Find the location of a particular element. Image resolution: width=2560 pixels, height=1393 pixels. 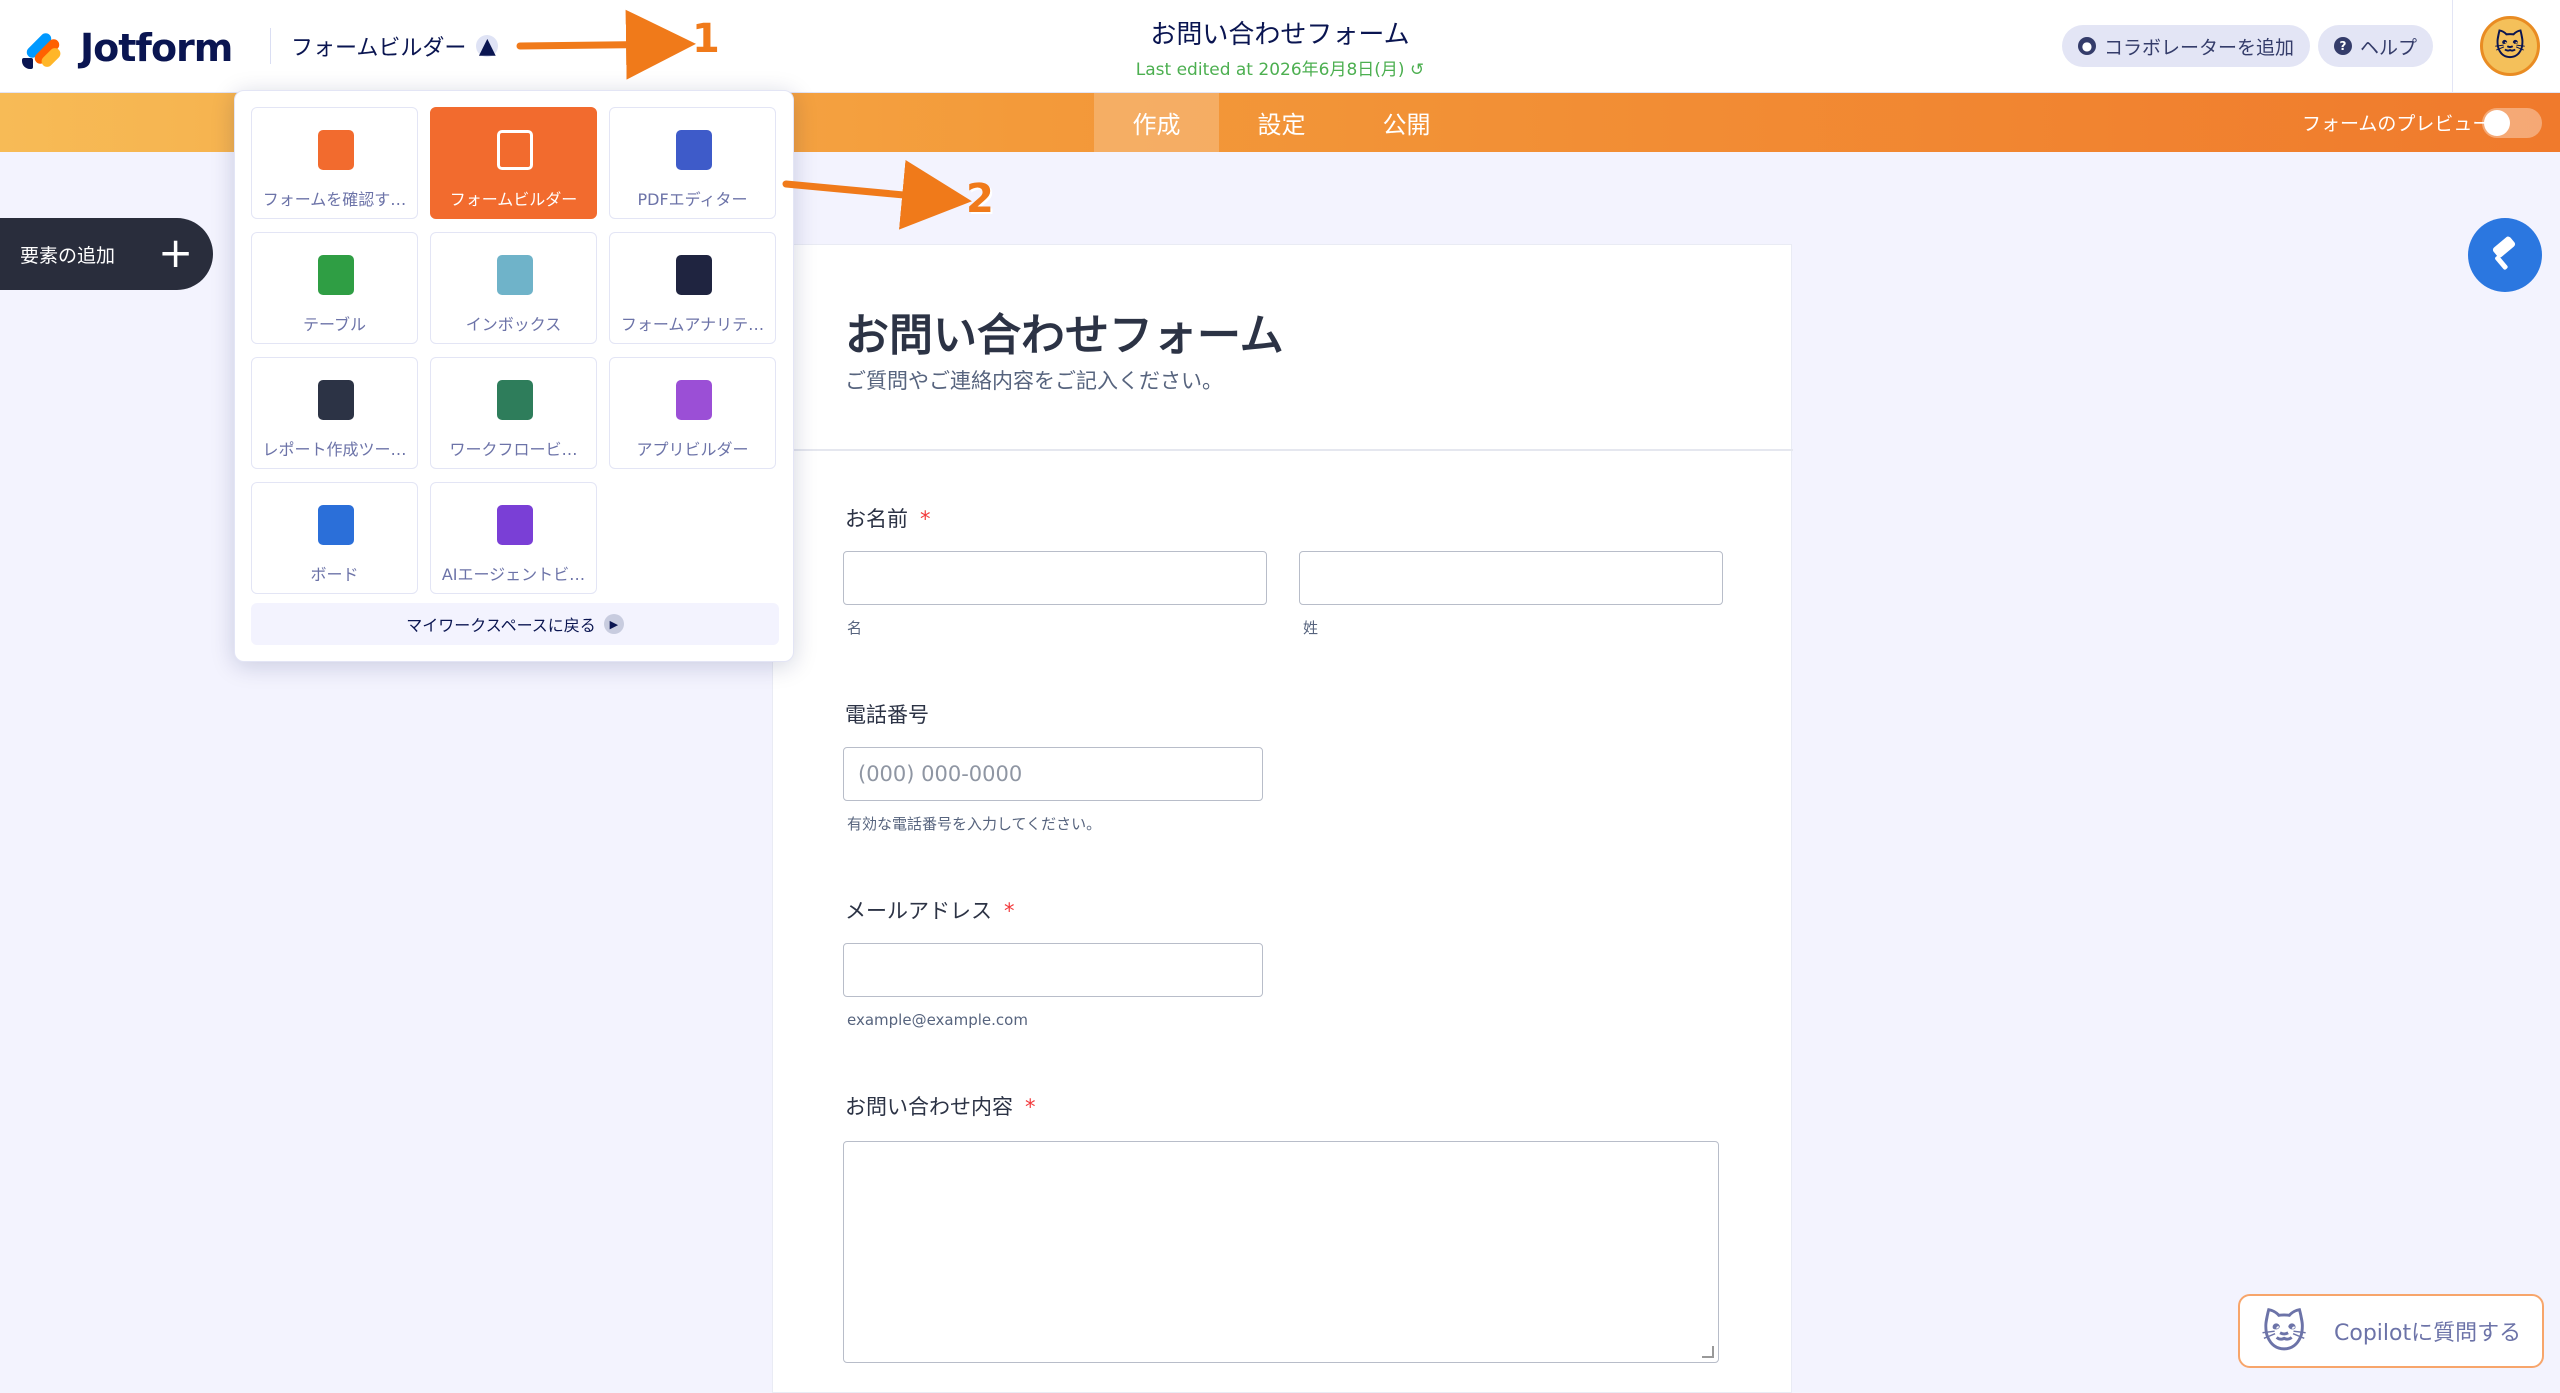

copilot-button: 🐱 Copilotに質問する is located at coordinates (2391, 1331).